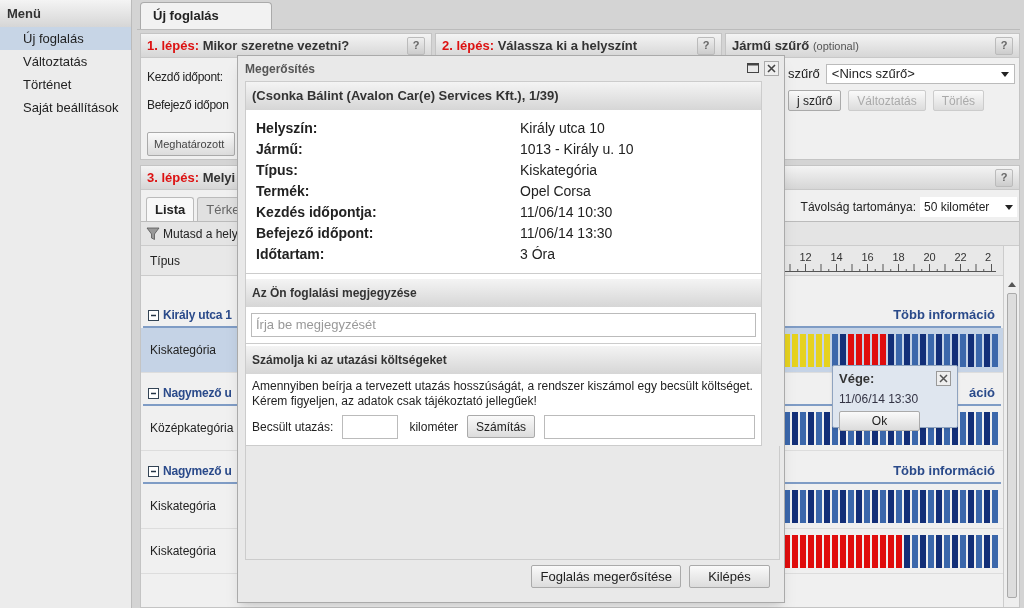  What do you see at coordinates (503, 359) in the screenshot?
I see `section-header: Számolja ki az utazási költségeket` at bounding box center [503, 359].